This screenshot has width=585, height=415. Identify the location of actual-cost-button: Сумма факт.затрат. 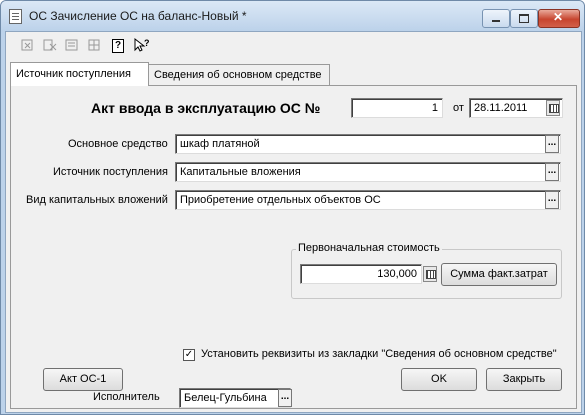
(499, 274).